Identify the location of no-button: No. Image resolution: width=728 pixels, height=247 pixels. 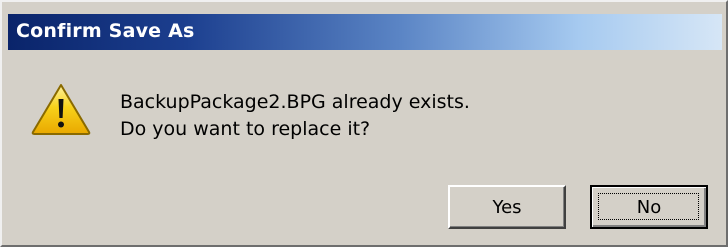
(649, 207).